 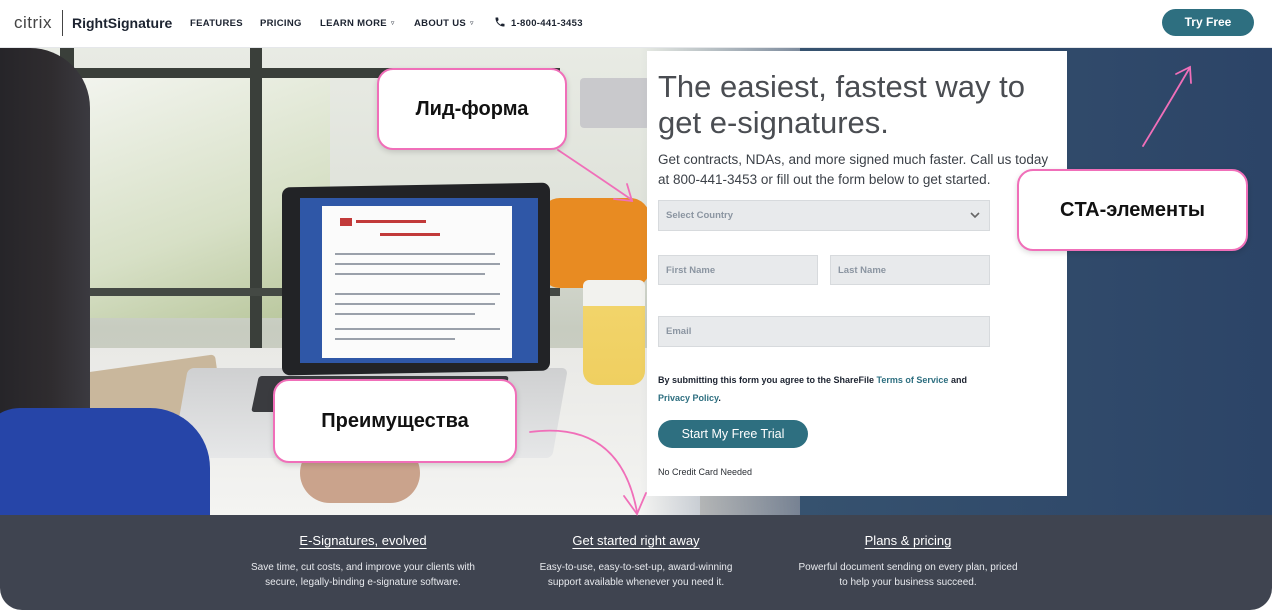 I want to click on first-name-placeholder: First Name, so click(x=691, y=270).